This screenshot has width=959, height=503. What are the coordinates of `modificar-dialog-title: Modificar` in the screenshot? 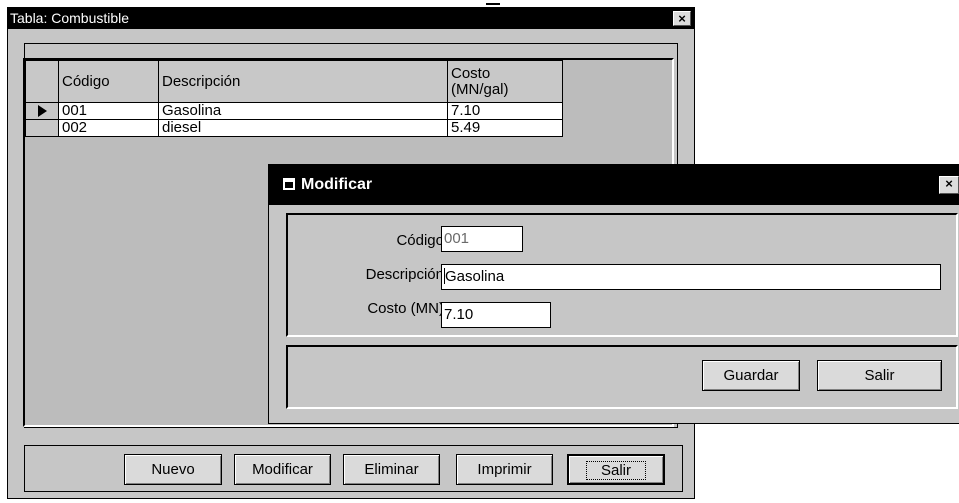 It's located at (337, 184).